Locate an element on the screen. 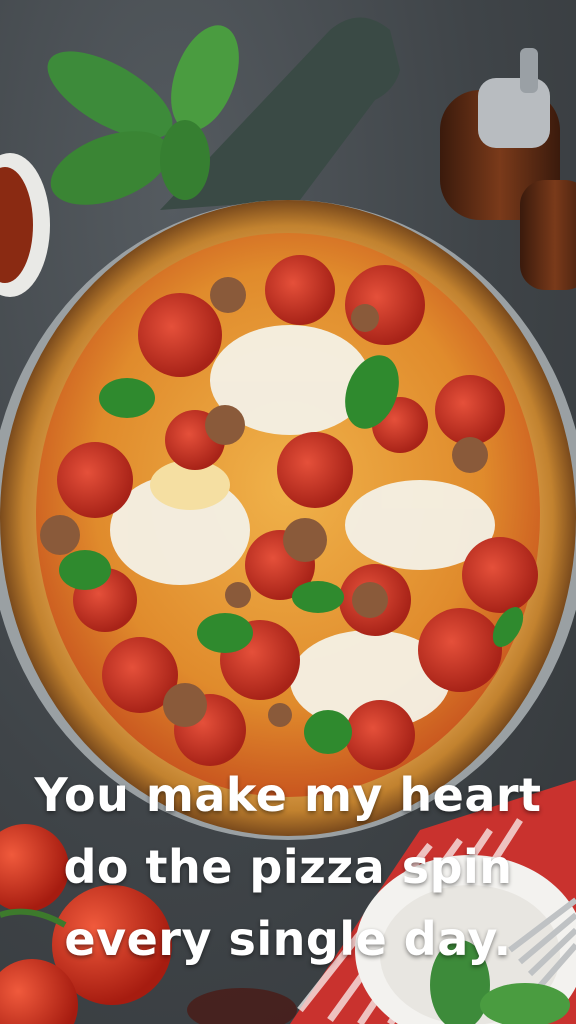  wine-glass is located at coordinates (242, 1006).